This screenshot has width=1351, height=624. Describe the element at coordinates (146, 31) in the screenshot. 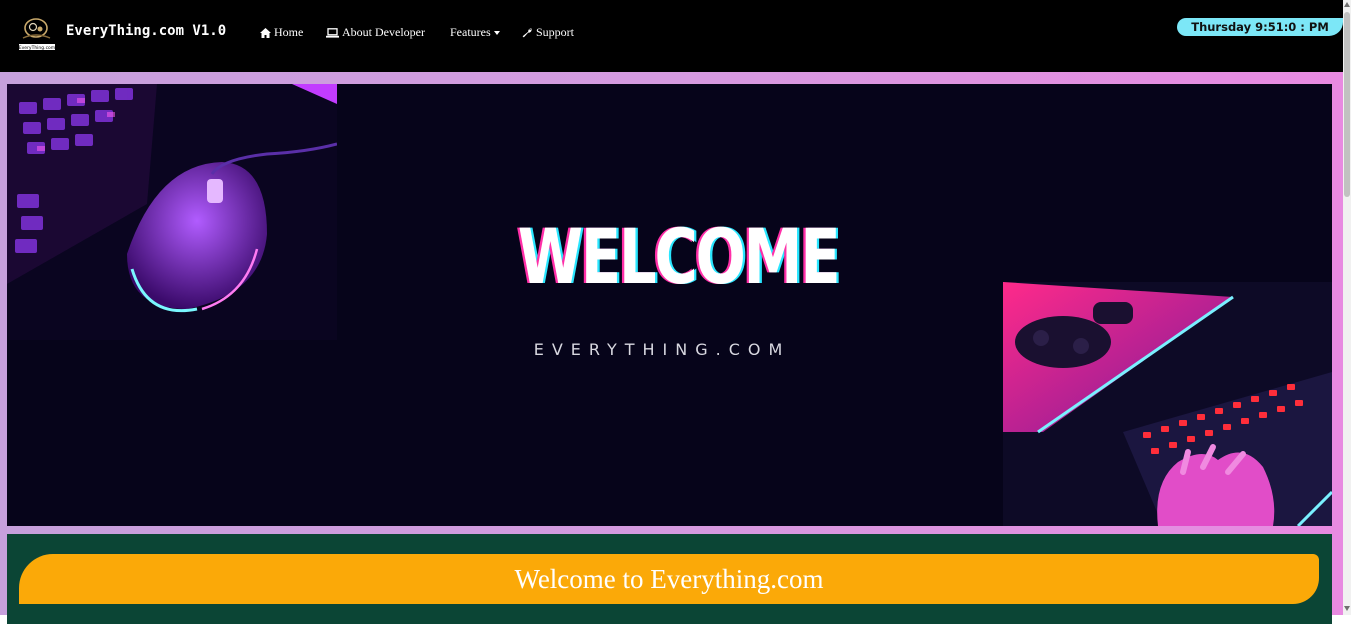

I see `brand-title: EveryThing.com V1.0` at that location.